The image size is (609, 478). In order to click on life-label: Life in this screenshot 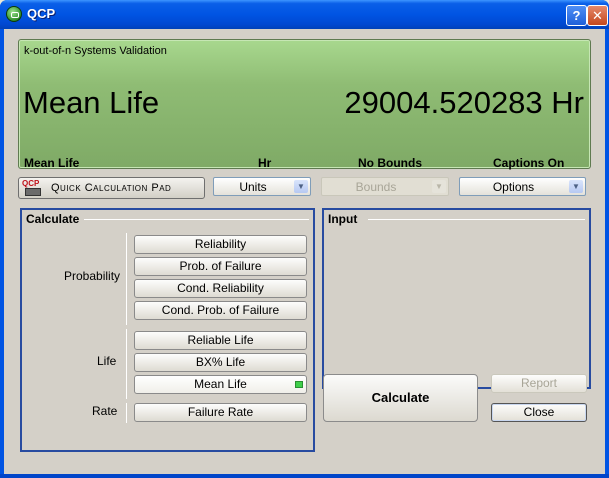, I will do `click(107, 361)`.